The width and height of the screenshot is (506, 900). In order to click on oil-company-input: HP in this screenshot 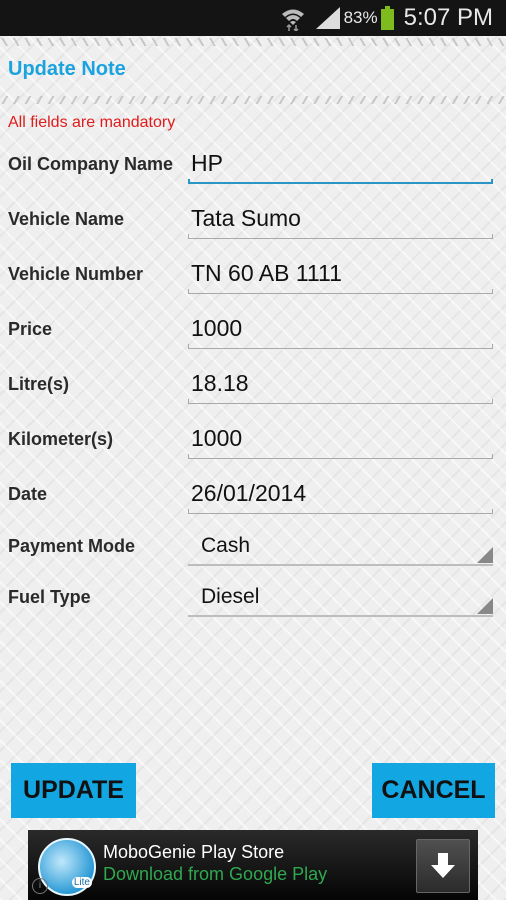, I will do `click(340, 164)`.